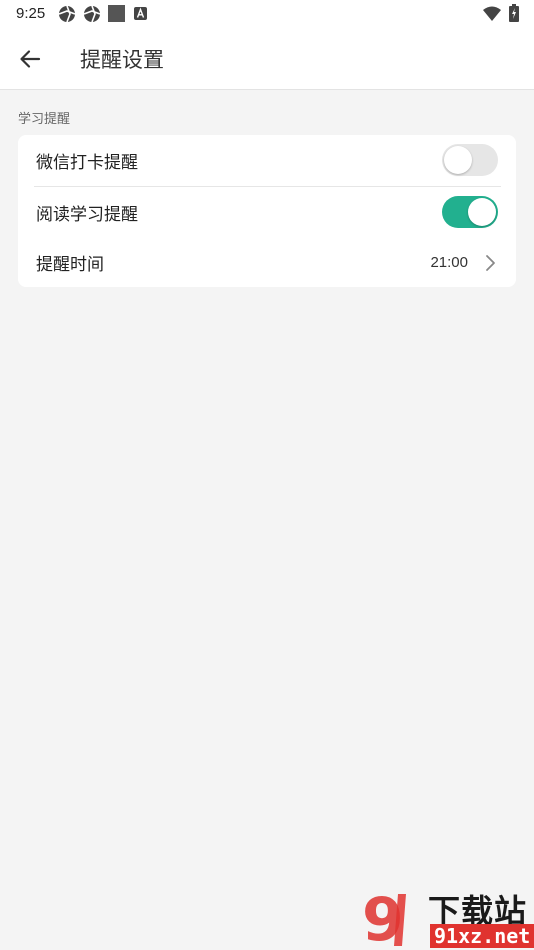 The width and height of the screenshot is (534, 950). What do you see at coordinates (384, 918) in the screenshot?
I see `watermark-logo: 9` at bounding box center [384, 918].